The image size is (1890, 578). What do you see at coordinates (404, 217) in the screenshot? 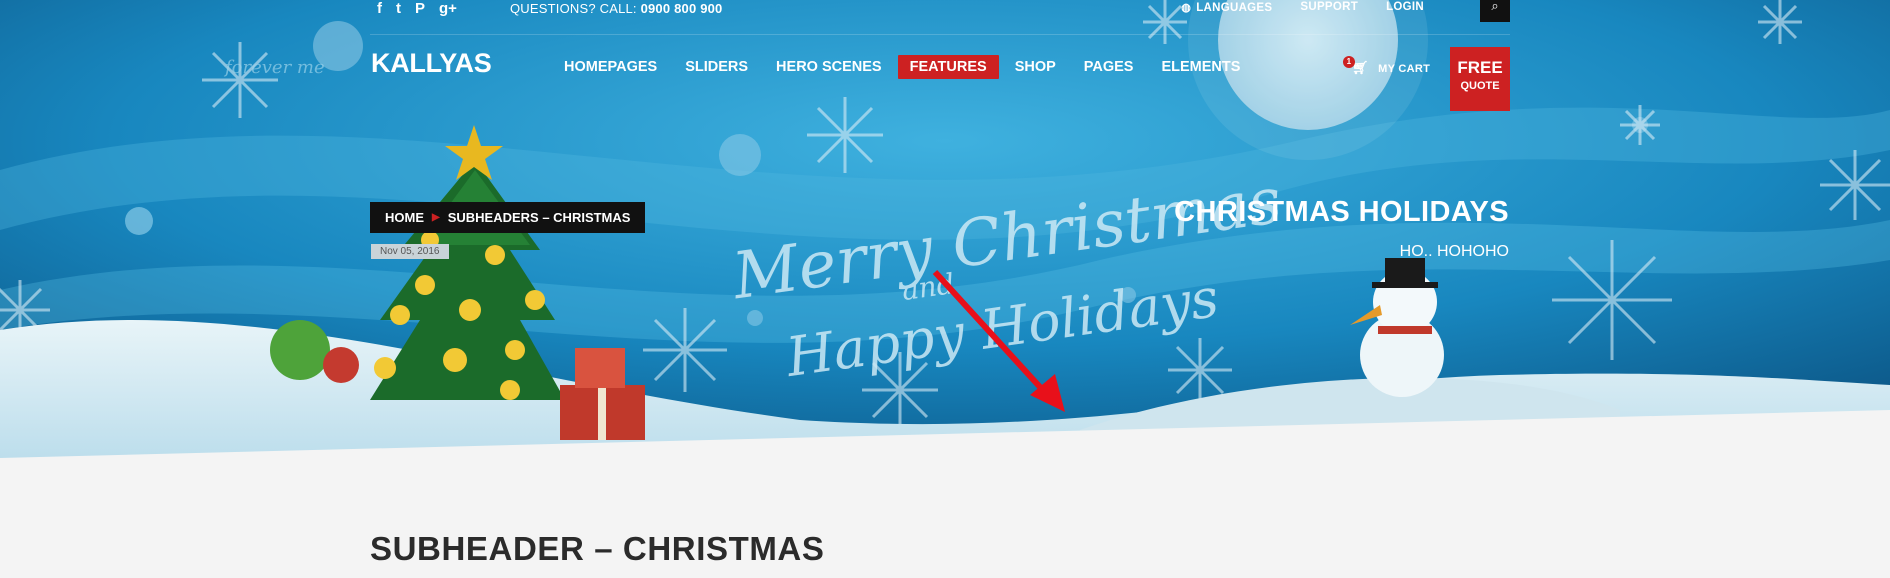
I see `breadcrumb-home: HOME` at bounding box center [404, 217].